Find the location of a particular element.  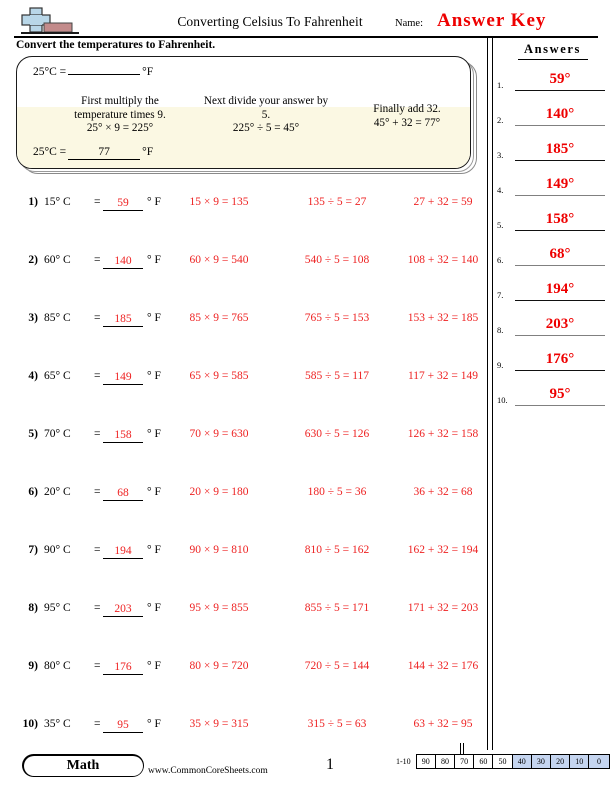

score-scale-cell: 90 is located at coordinates (426, 761).